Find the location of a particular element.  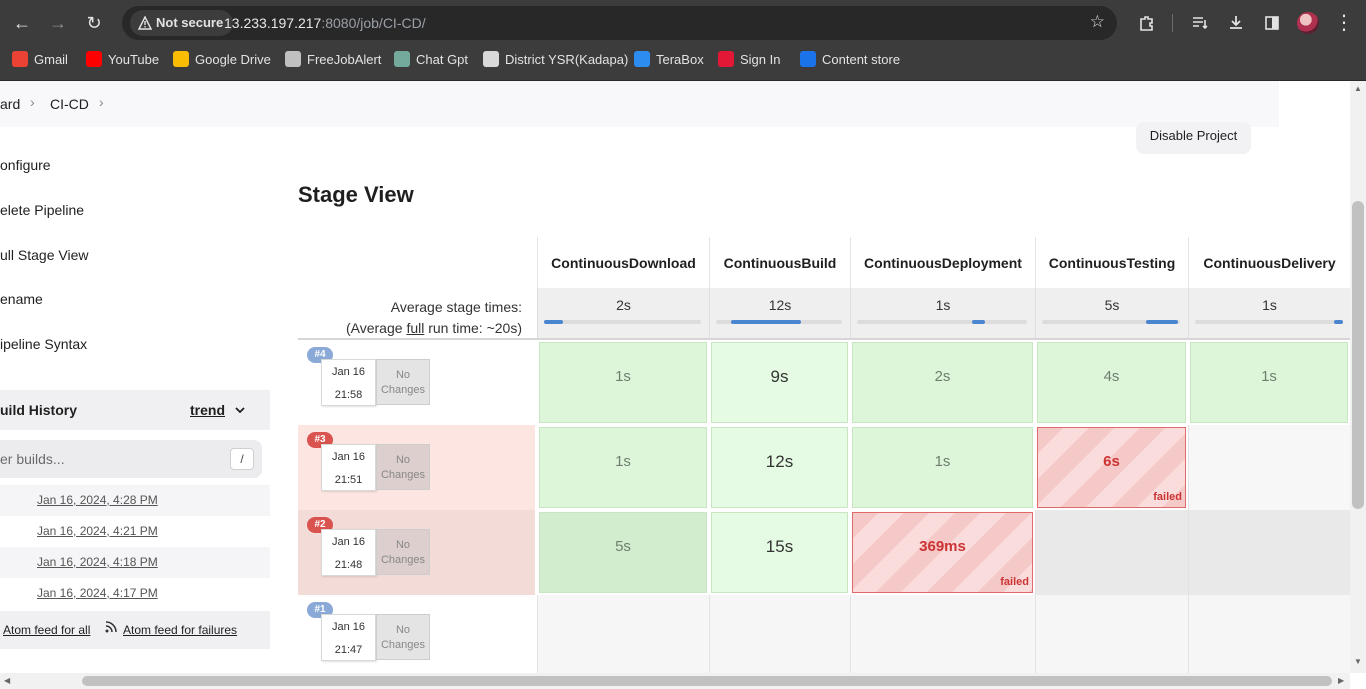

reading-list-icon is located at coordinates (1200, 23).